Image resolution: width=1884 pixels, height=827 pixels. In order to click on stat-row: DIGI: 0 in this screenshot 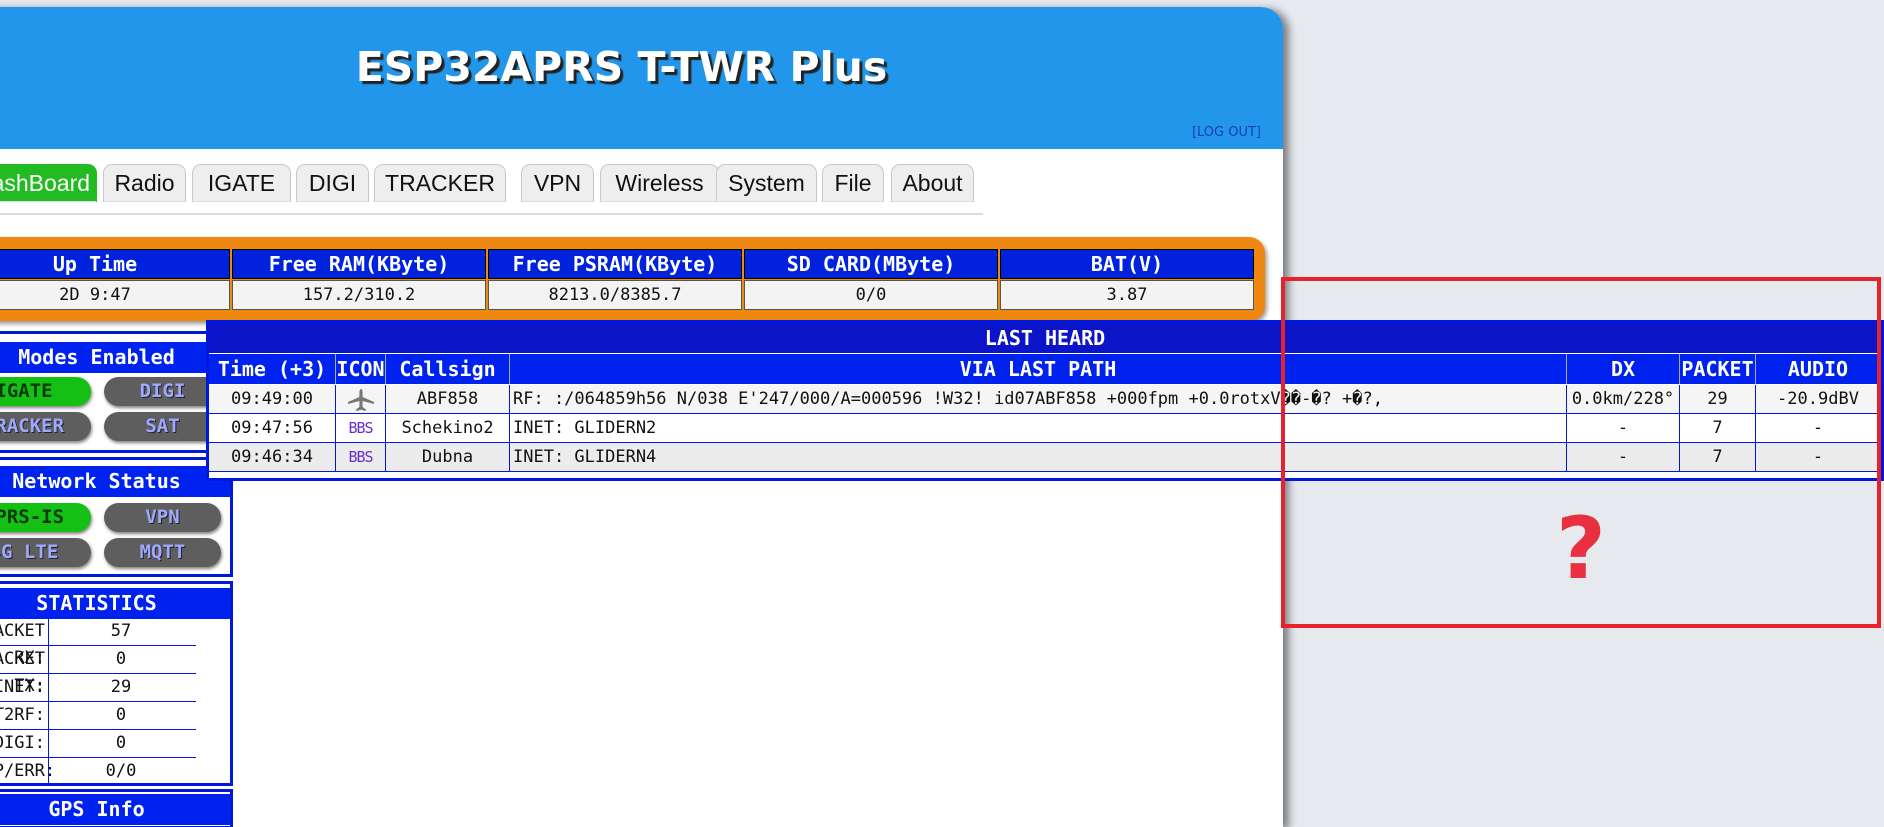, I will do `click(98, 744)`.